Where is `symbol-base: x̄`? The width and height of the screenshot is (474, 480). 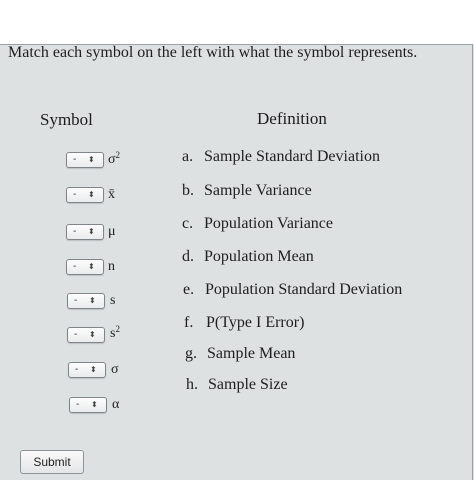
symbol-base: x̄ is located at coordinates (111, 194).